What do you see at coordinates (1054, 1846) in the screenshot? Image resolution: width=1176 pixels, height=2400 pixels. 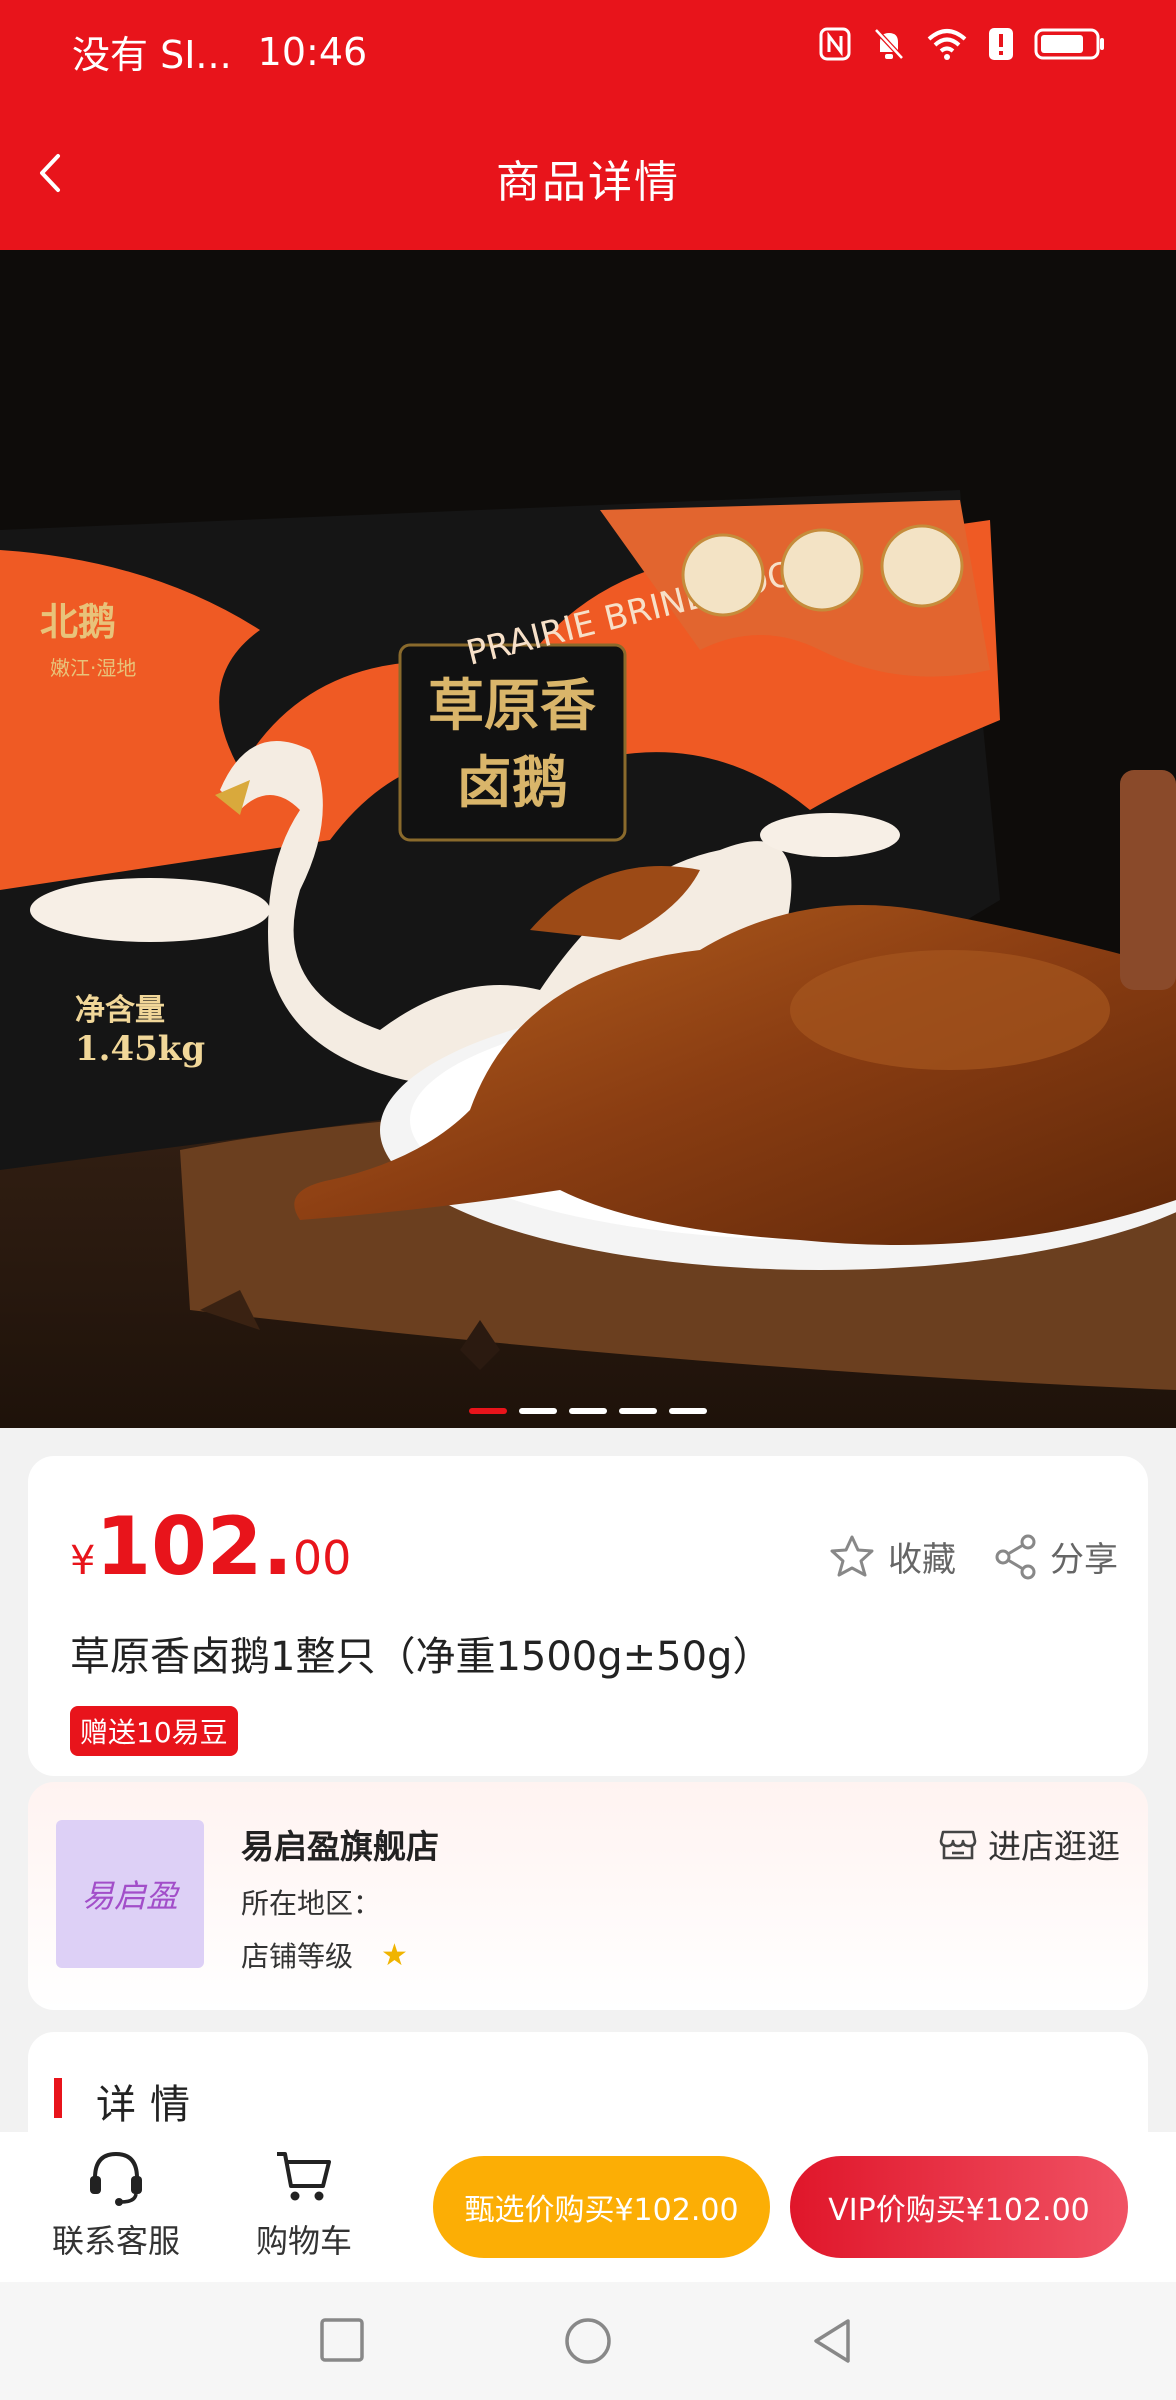 I see `enter-store-label: 进店逛逛` at bounding box center [1054, 1846].